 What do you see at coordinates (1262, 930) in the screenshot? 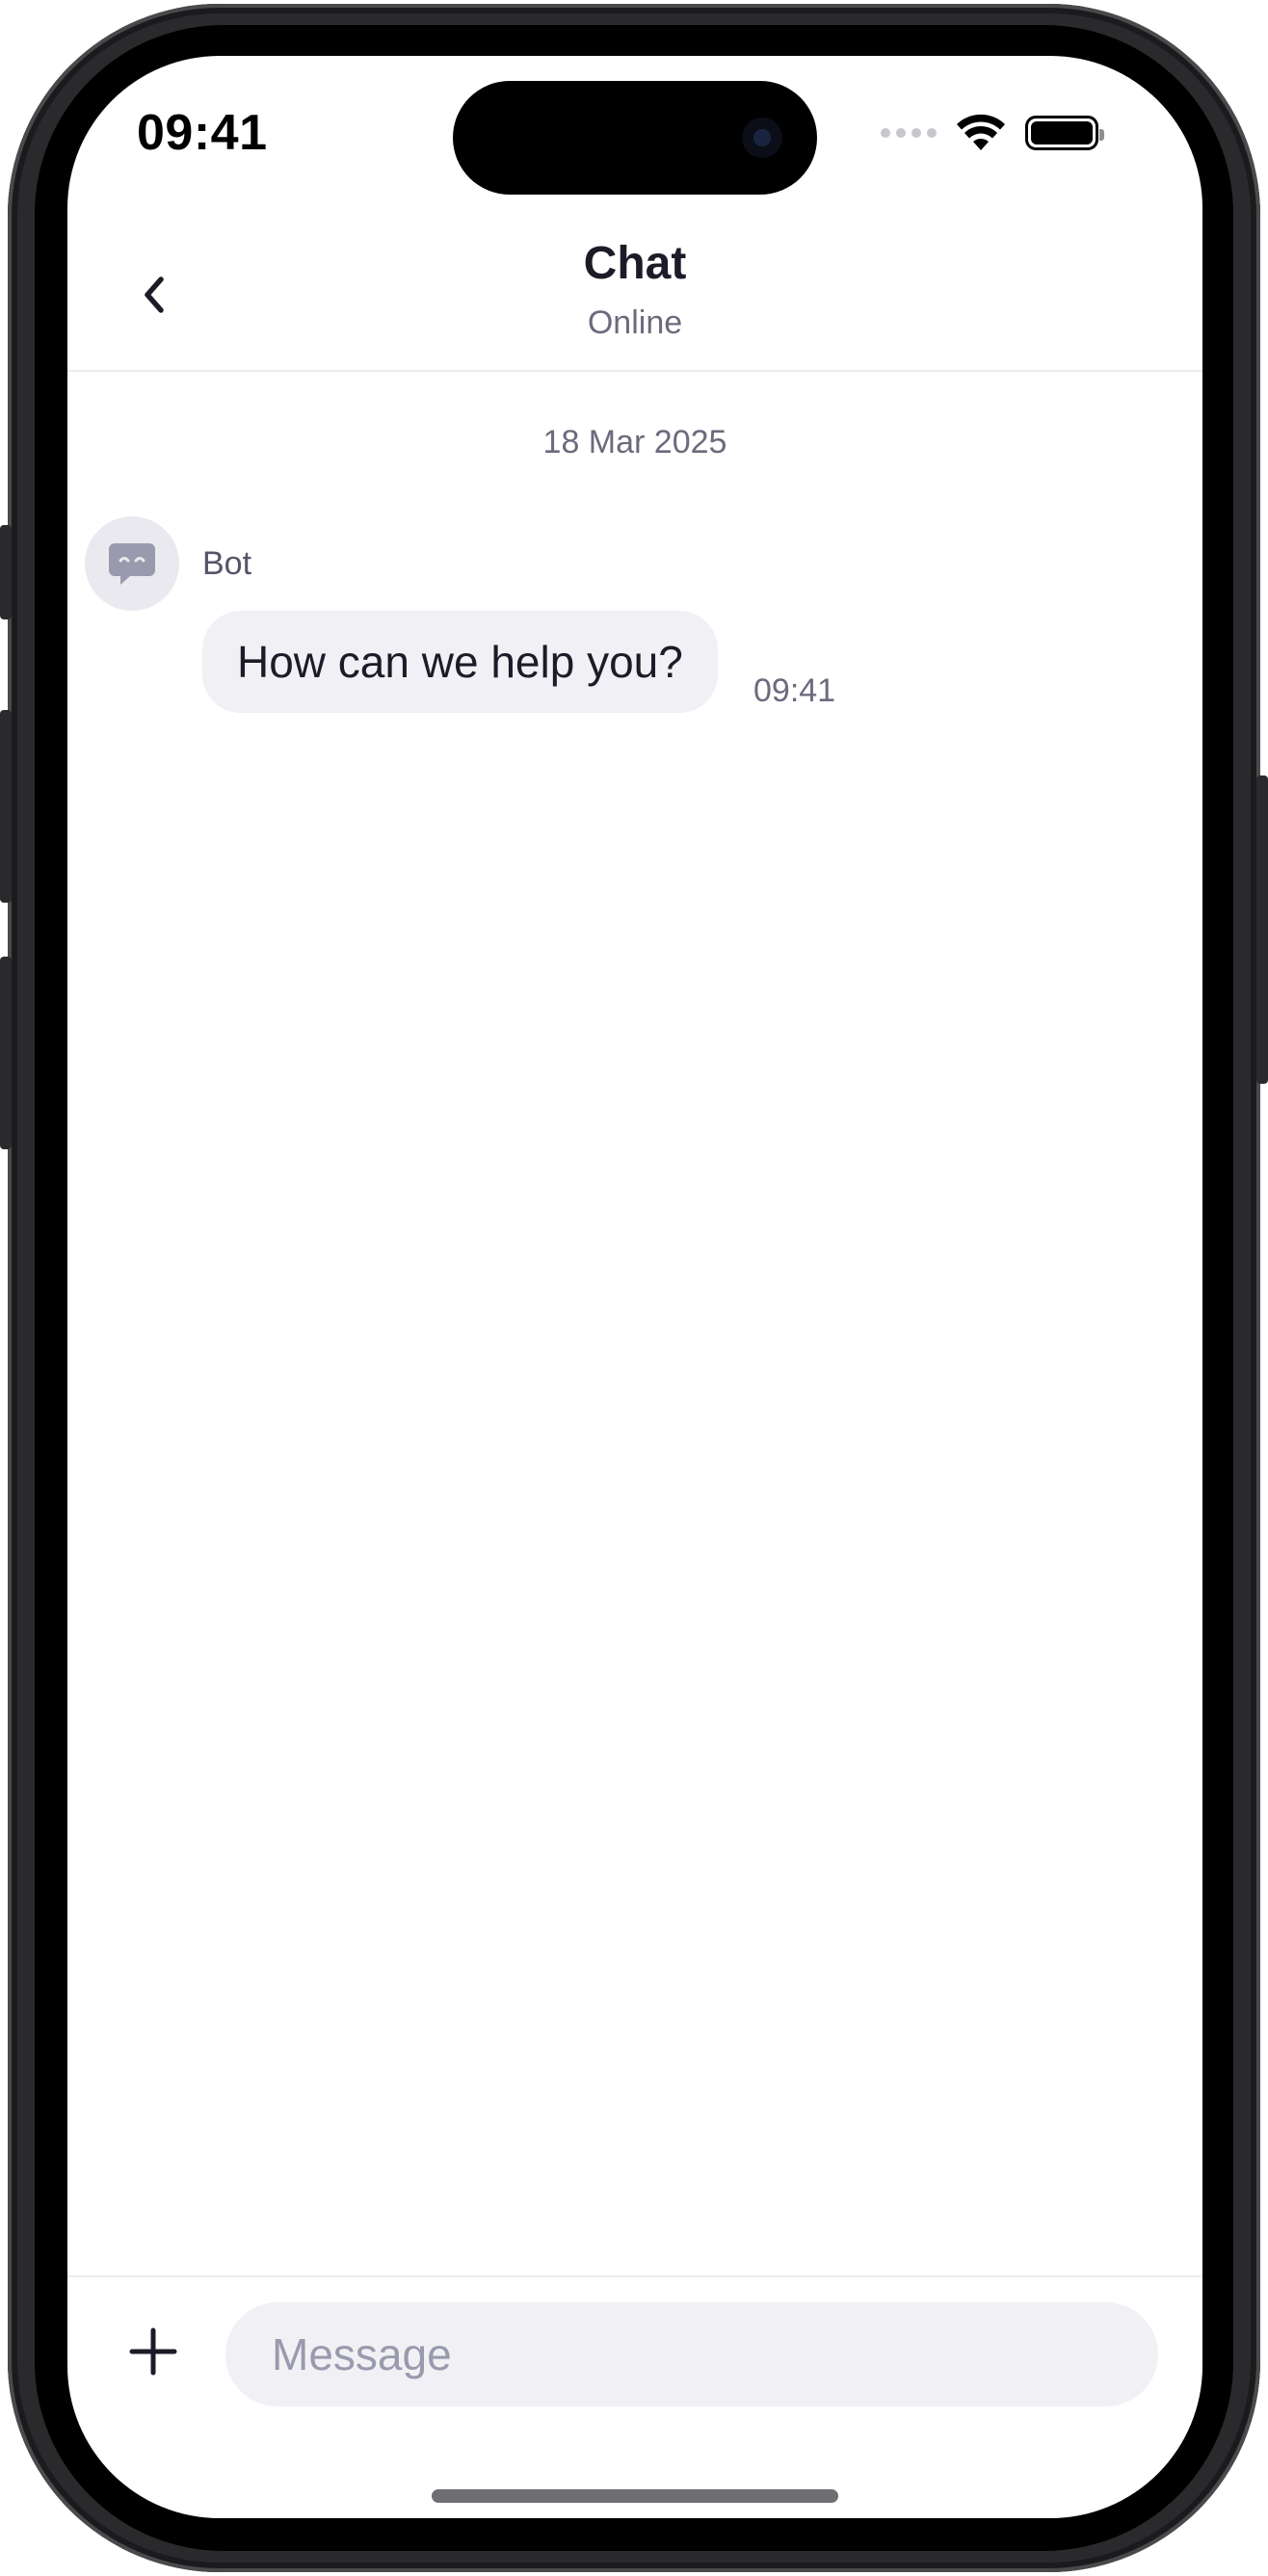
I see `power-button` at bounding box center [1262, 930].